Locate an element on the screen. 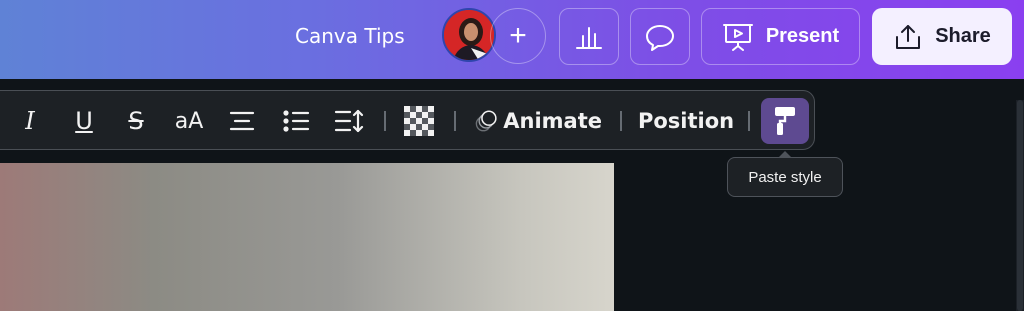  letter-case-button: aA is located at coordinates (189, 121).